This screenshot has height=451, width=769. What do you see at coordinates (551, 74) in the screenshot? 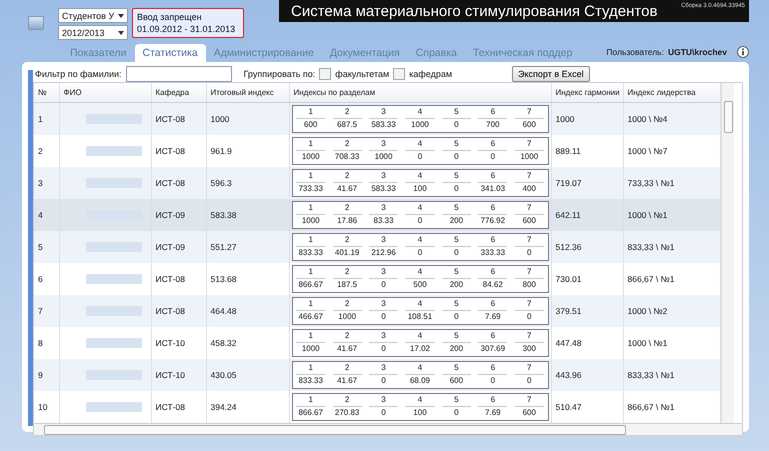
I see `export-button: Экспорт в Excel` at bounding box center [551, 74].